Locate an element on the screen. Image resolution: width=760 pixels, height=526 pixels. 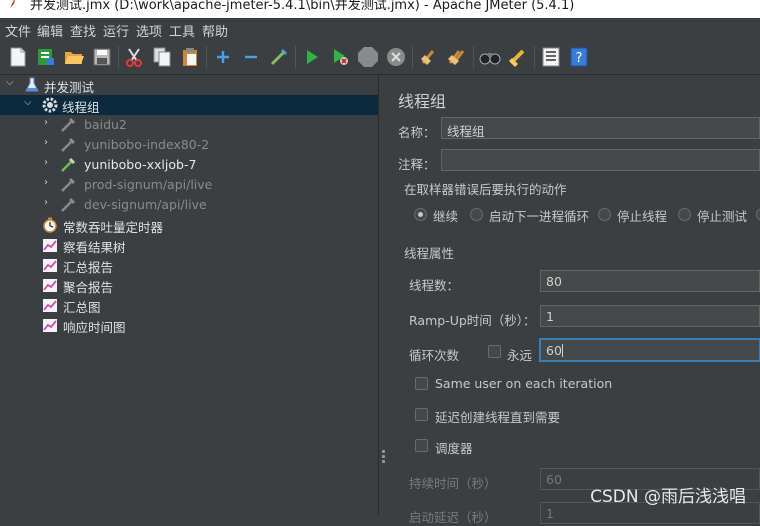
tree-node-thread-group: ⌵ 线程组 is located at coordinates (189, 105).